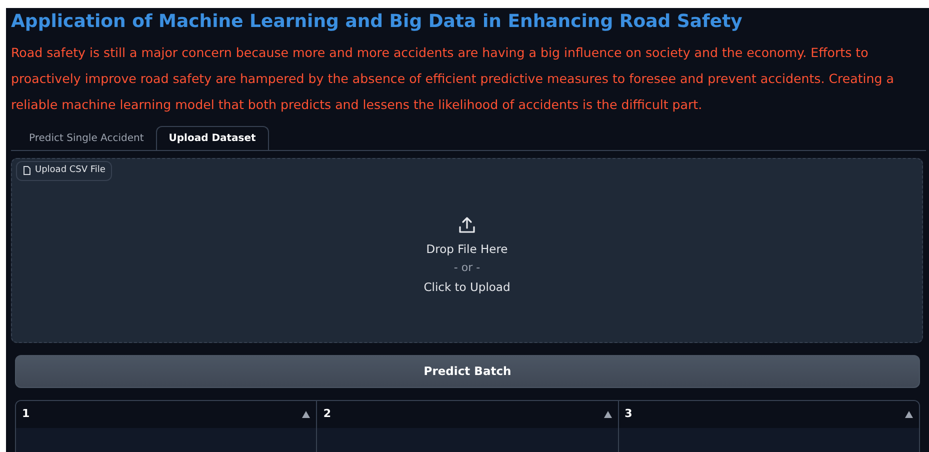  Describe the element at coordinates (86, 138) in the screenshot. I see `tab: Predict Single Accident` at that location.